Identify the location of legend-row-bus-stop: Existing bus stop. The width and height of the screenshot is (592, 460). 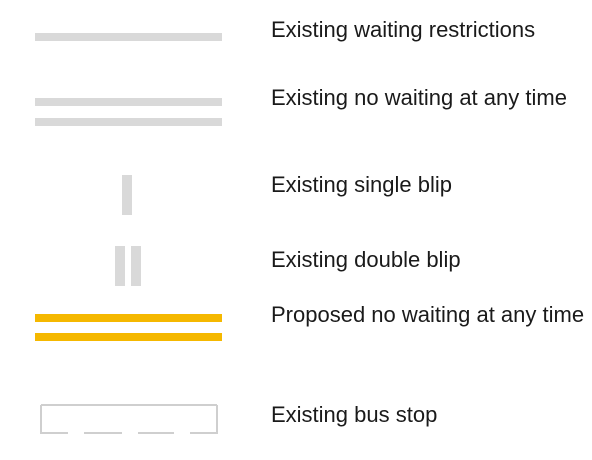
(296, 421).